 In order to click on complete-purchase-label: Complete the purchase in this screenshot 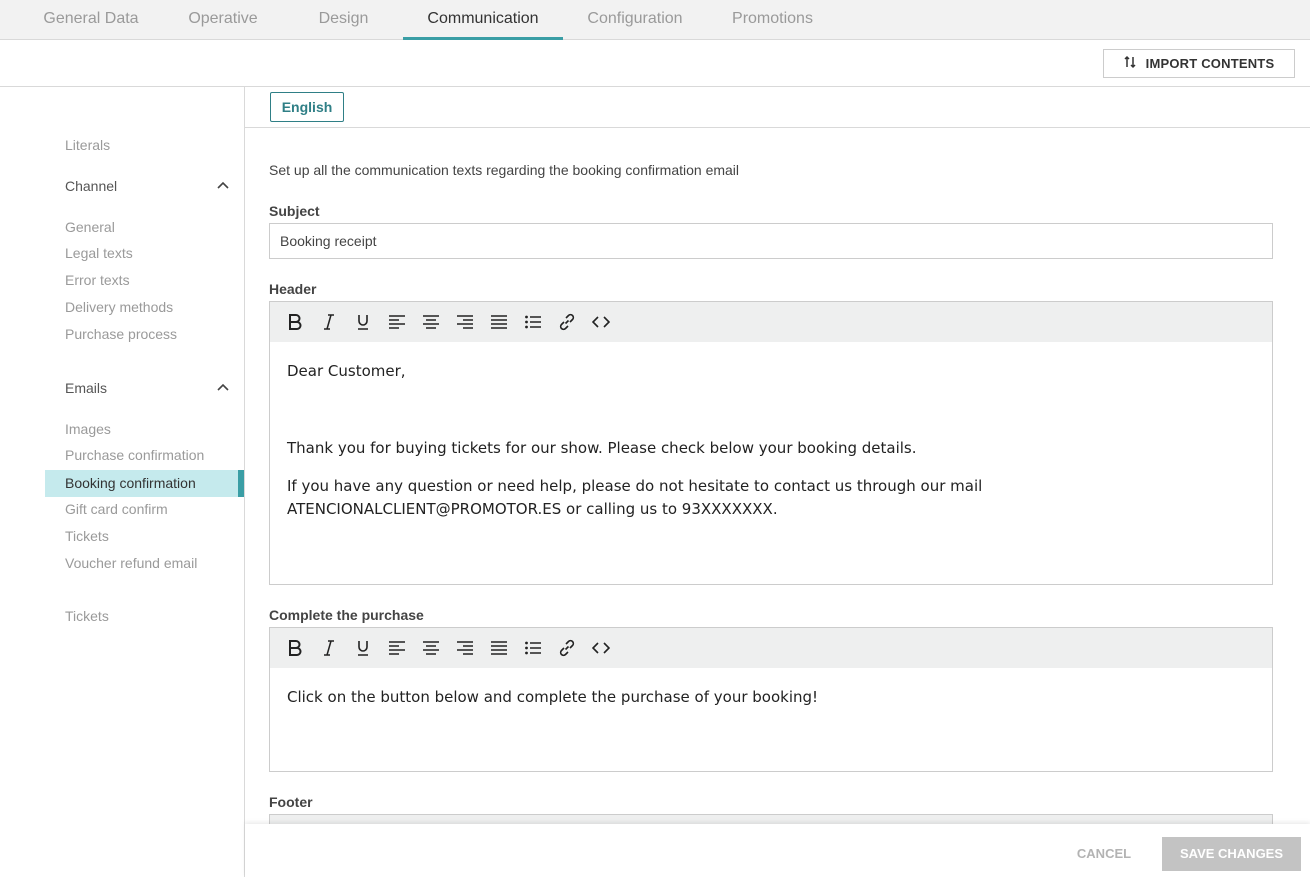, I will do `click(346, 615)`.